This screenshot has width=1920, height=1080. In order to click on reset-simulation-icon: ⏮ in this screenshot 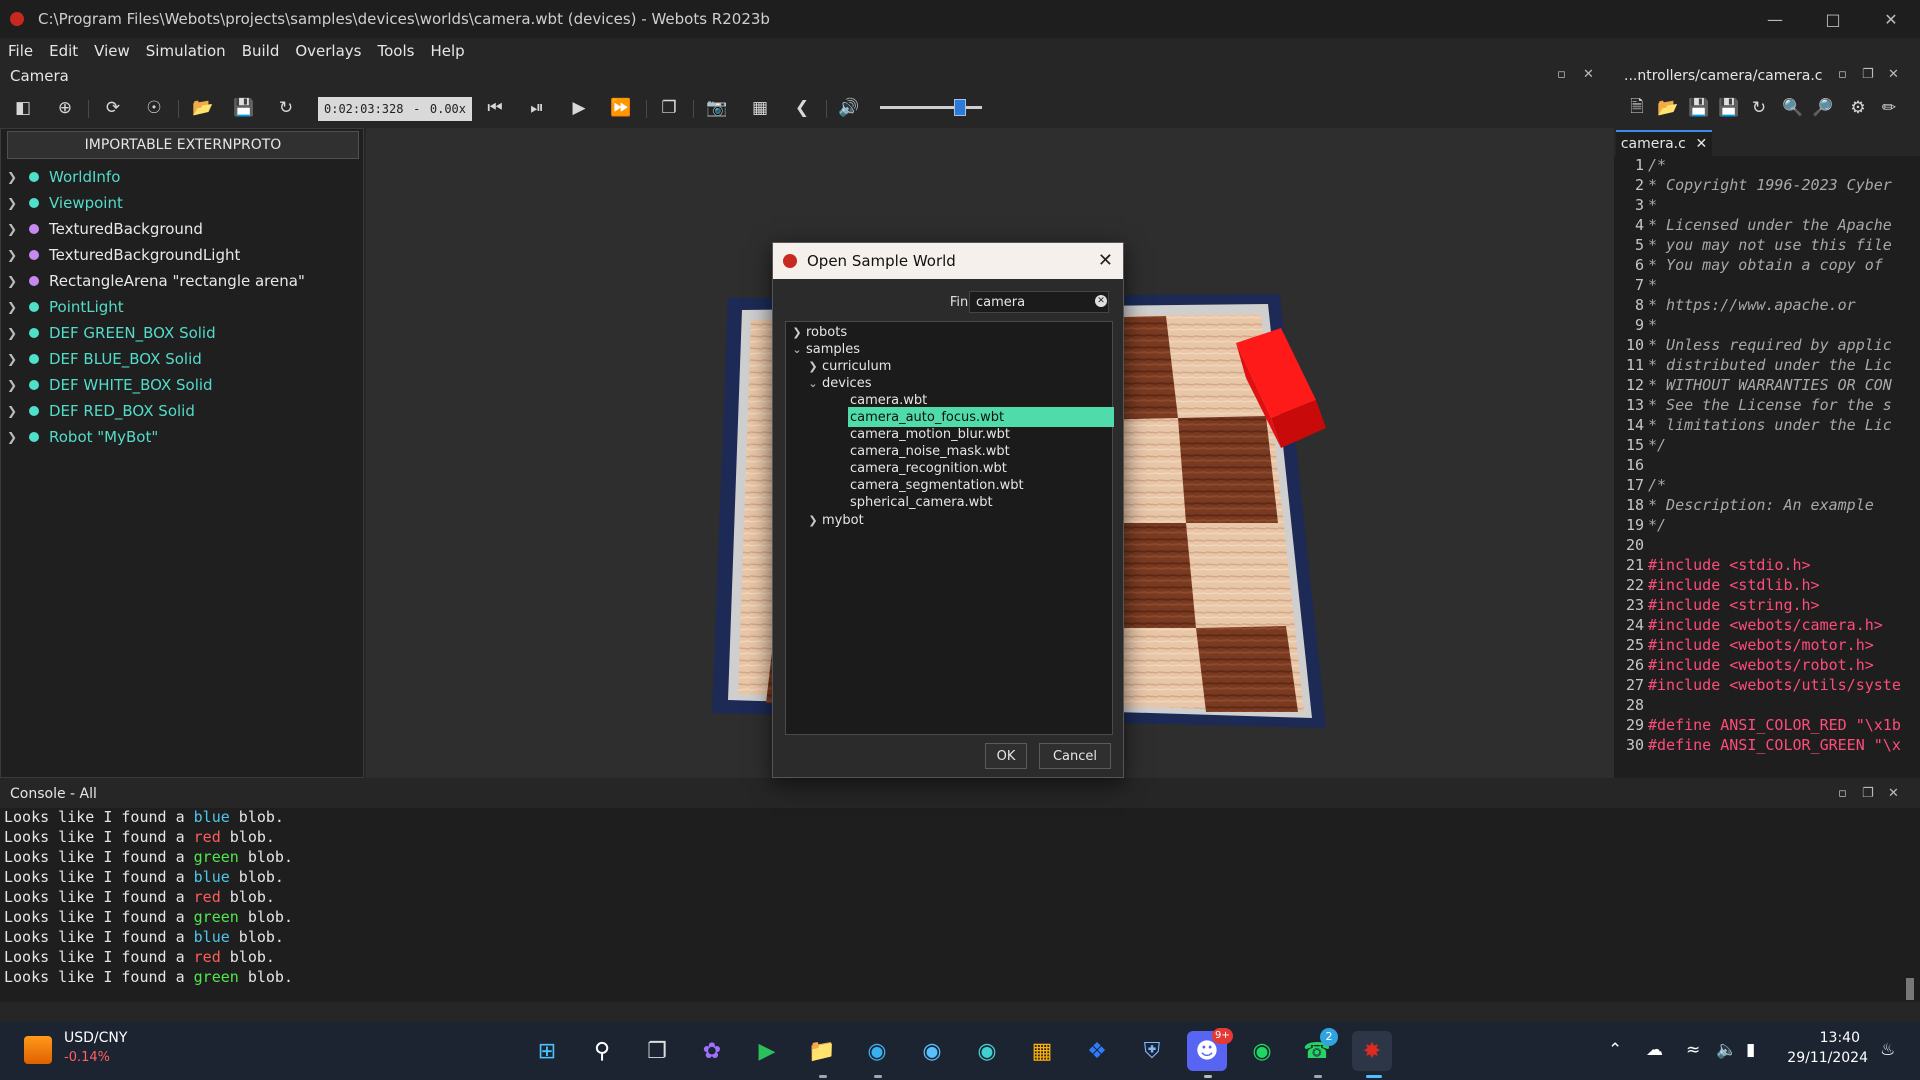, I will do `click(495, 108)`.